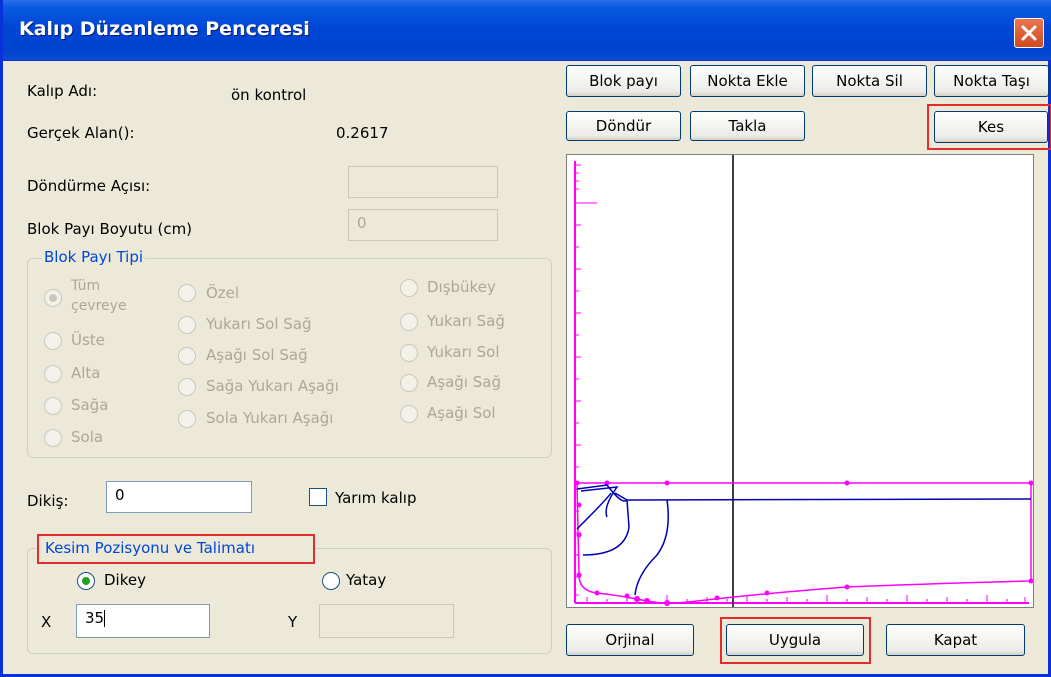  What do you see at coordinates (362, 133) in the screenshot?
I see `area-value: 0.2617` at bounding box center [362, 133].